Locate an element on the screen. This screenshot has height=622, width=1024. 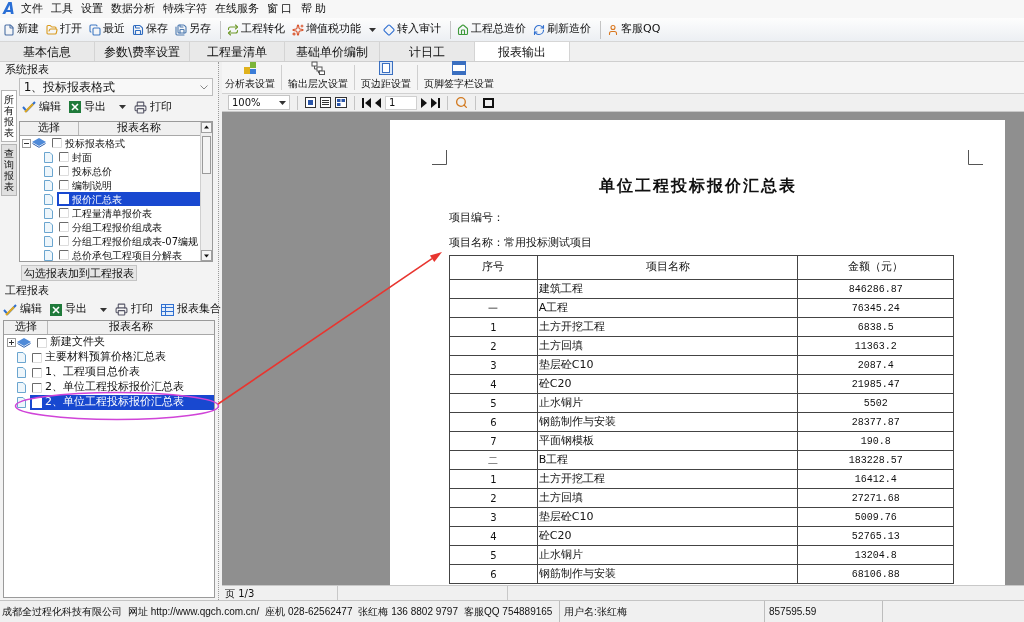
report-format-select: 1、投标报表格式 is located at coordinates (115, 87).